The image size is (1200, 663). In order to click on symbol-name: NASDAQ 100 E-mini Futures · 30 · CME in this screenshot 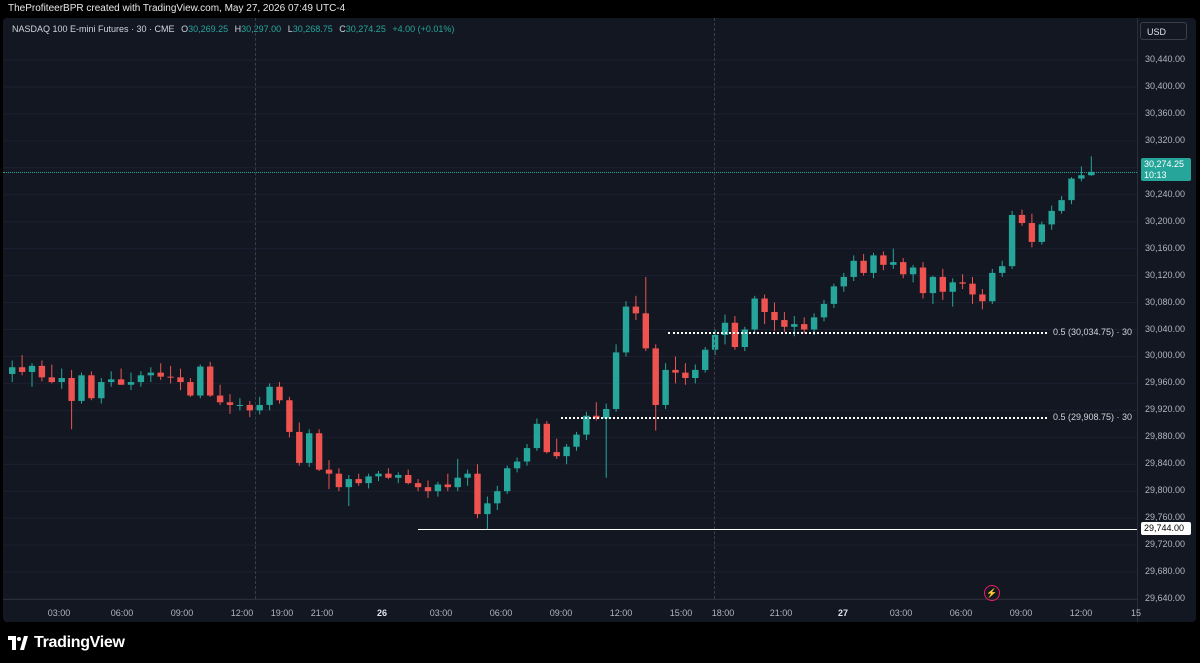, I will do `click(93, 29)`.